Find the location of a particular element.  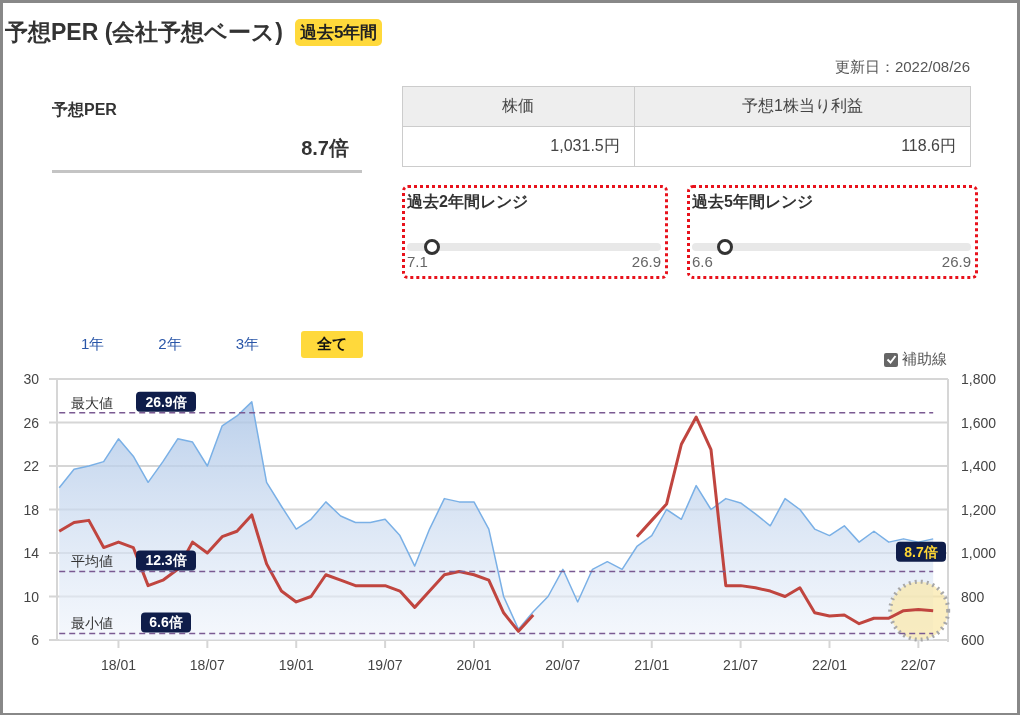

axis-label: 800 is located at coordinates (973, 596).